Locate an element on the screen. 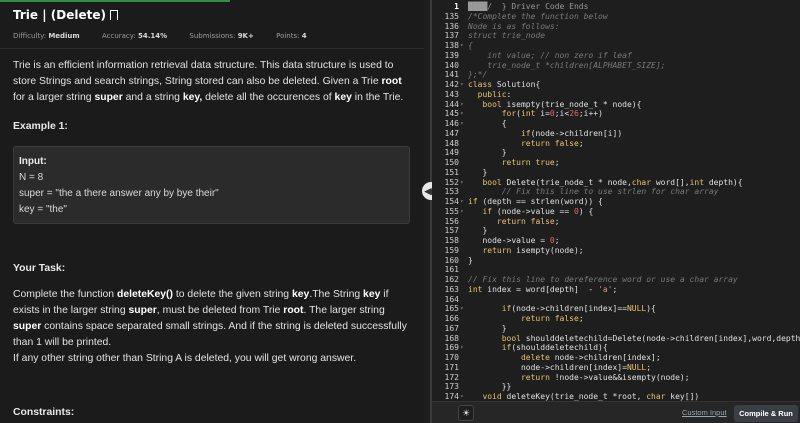 The width and height of the screenshot is (800, 423). code-line: 161 is located at coordinates (616, 270).